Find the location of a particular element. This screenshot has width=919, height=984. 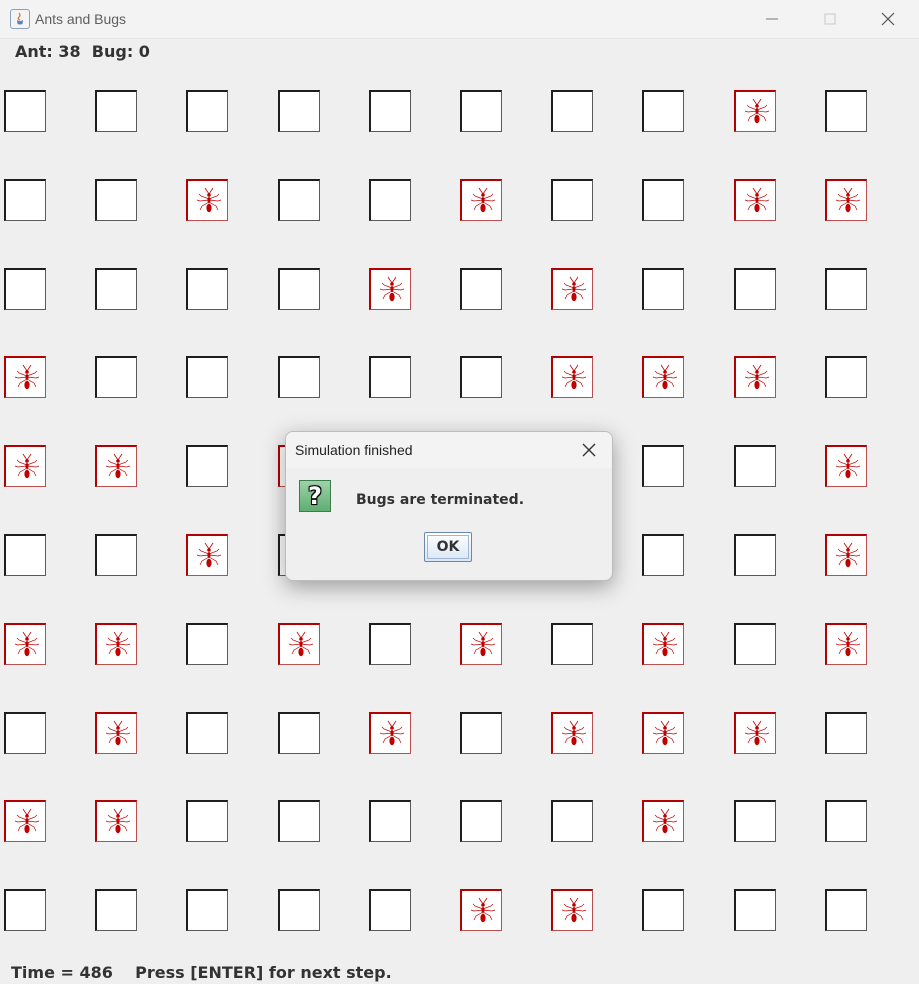

dialog-close-button is located at coordinates (589, 450).